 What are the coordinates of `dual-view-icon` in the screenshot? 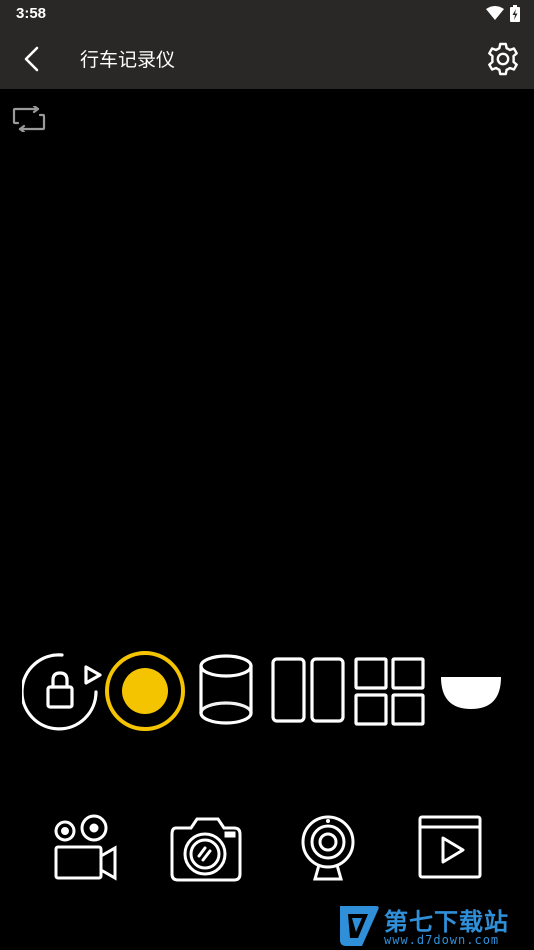 It's located at (308, 690).